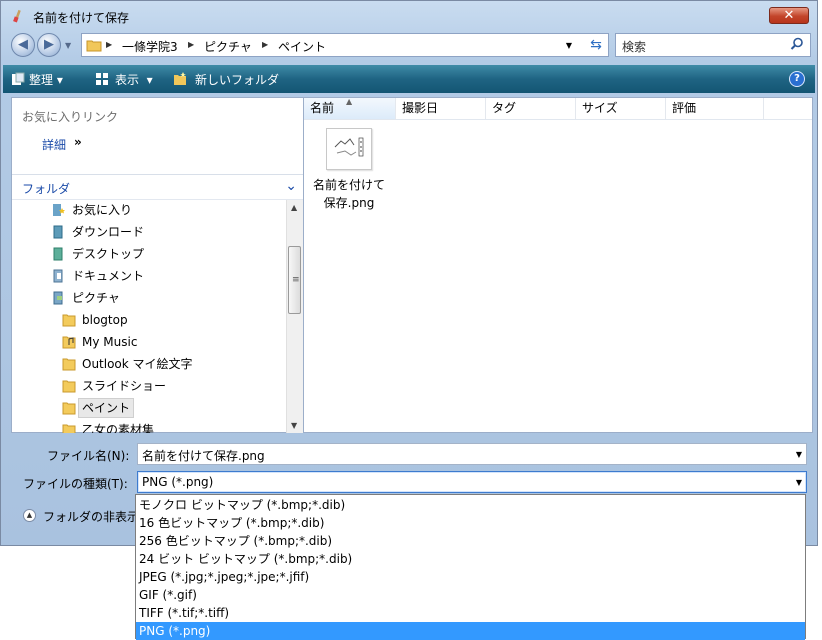 The width and height of the screenshot is (822, 640). What do you see at coordinates (470, 559) in the screenshot?
I see `filetype-option: 24 ビット ビットマップ (*.bmp;*.dib)` at bounding box center [470, 559].